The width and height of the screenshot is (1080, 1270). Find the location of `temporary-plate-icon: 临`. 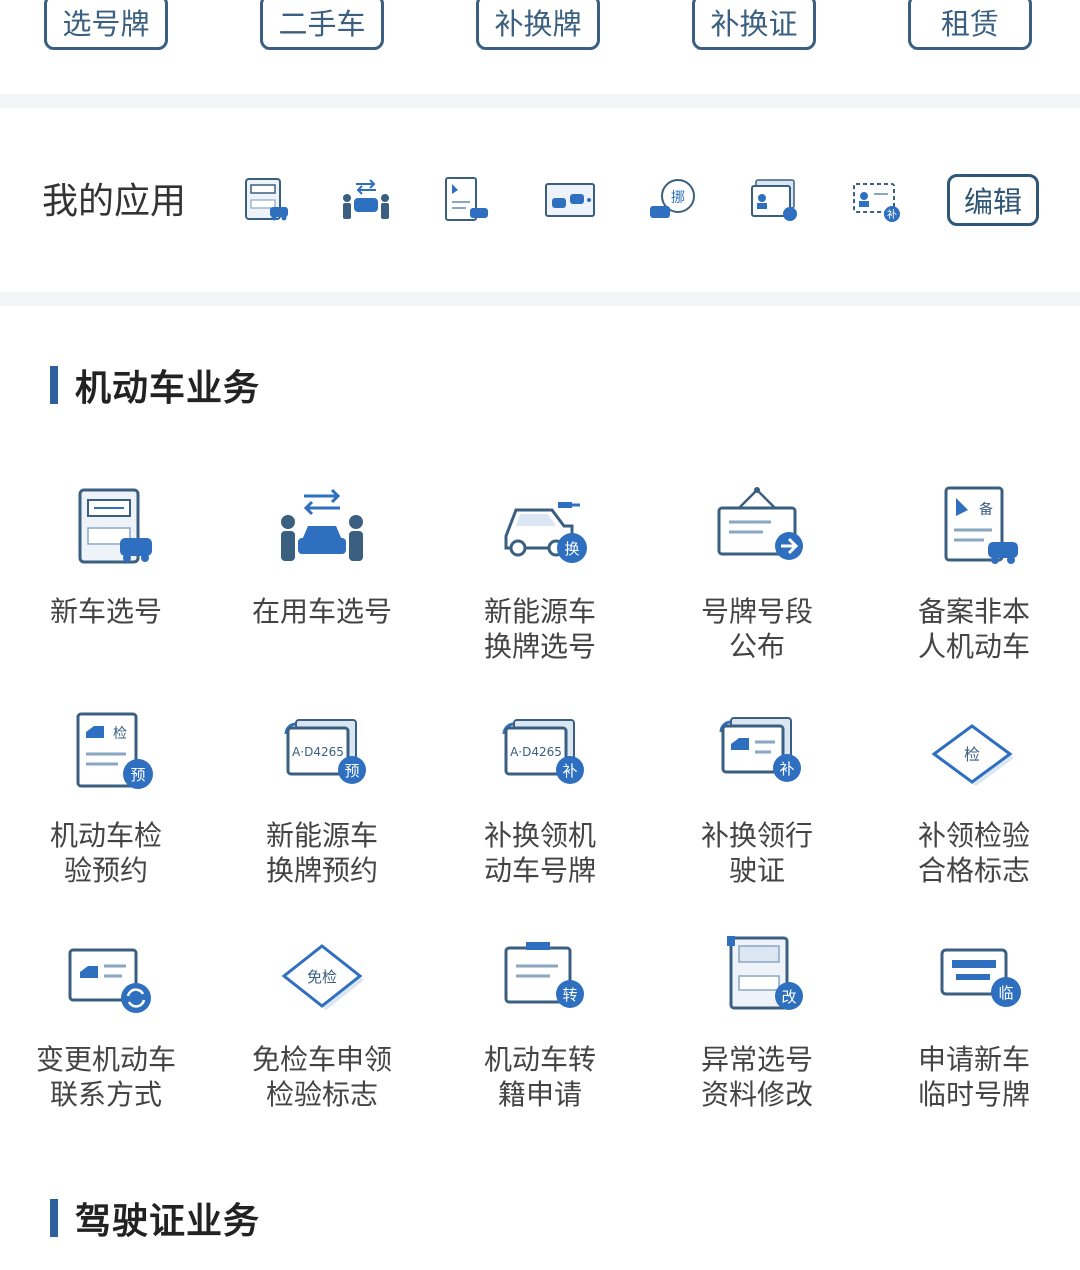

temporary-plate-icon: 临 is located at coordinates (980, 977).